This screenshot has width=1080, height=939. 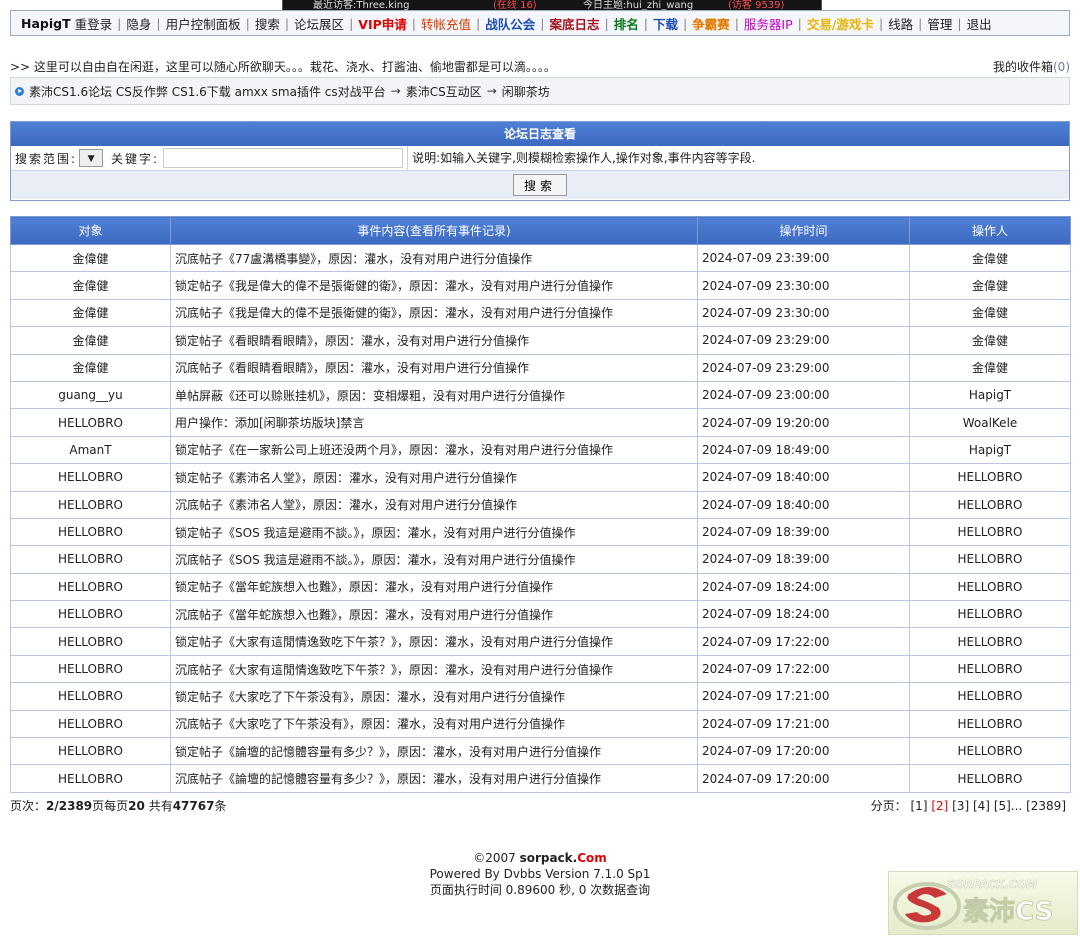 I want to click on cell-time: 2024-07-09 23:00:00, so click(x=803, y=395).